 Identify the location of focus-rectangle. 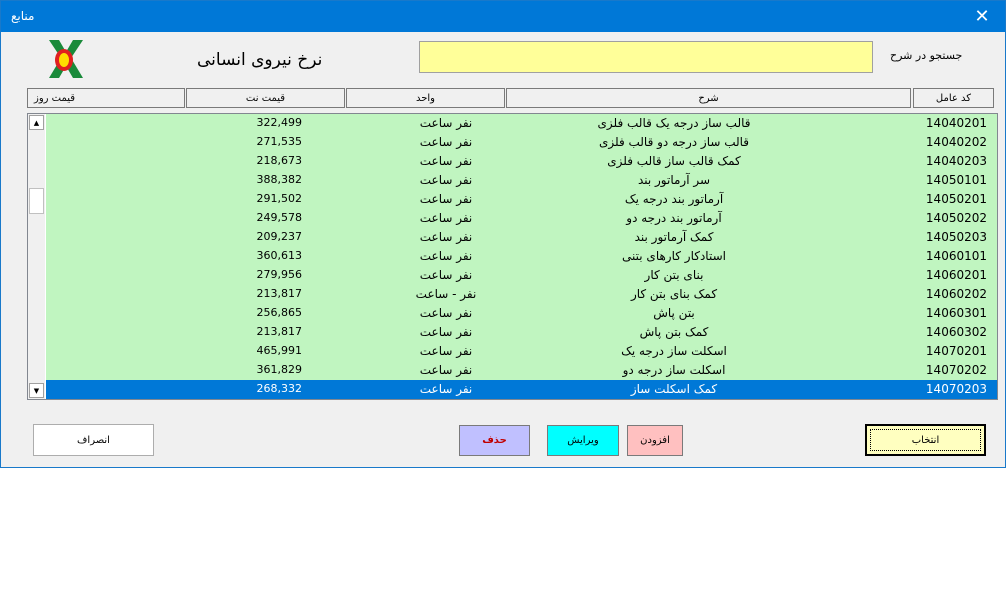
(925, 440).